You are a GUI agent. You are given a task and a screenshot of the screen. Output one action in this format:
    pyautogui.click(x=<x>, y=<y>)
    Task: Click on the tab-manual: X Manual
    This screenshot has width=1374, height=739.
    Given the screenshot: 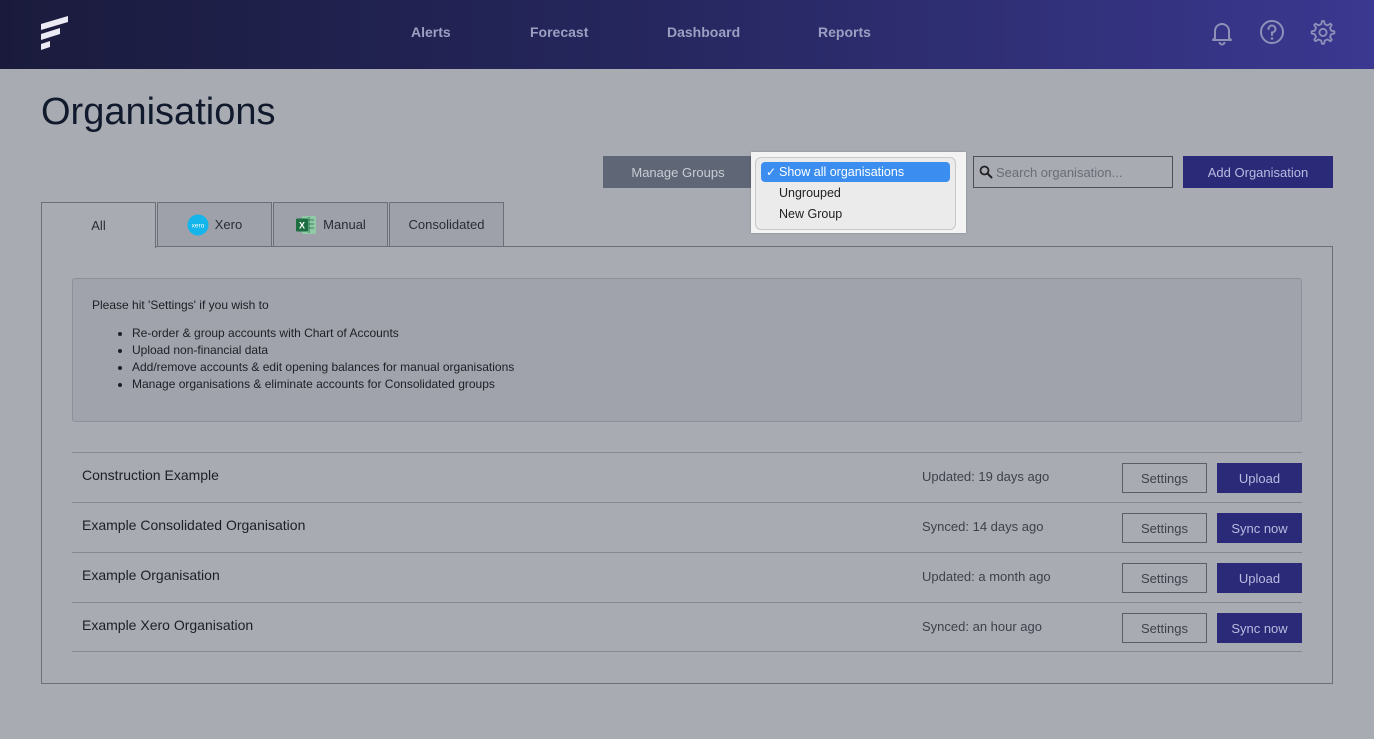 What is the action you would take?
    pyautogui.click(x=330, y=224)
    